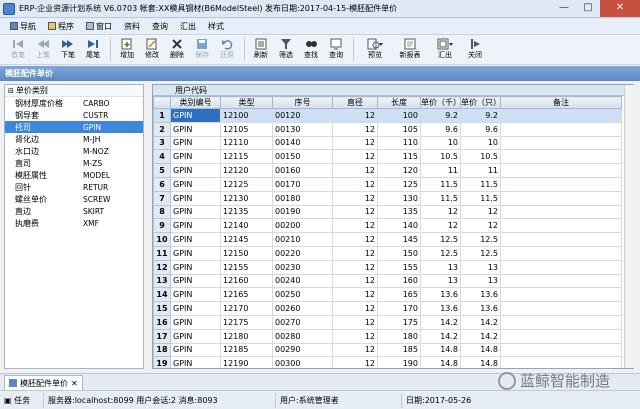  Describe the element at coordinates (246, 212) in the screenshot. I see `table-cell: 12135` at that location.